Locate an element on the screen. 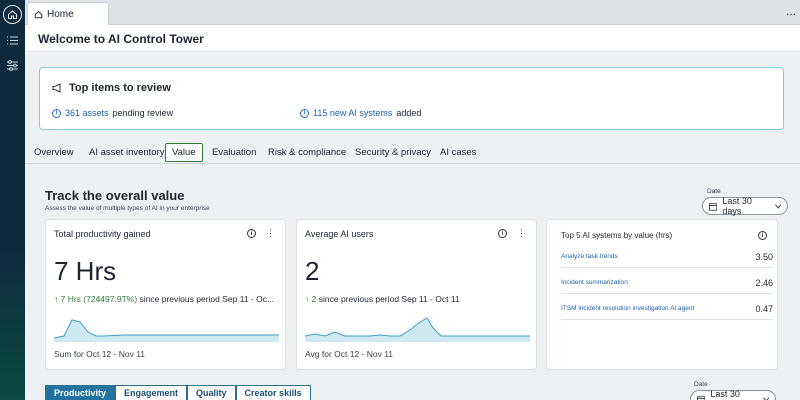 This screenshot has width=800, height=400. filter-sliders-icon is located at coordinates (12, 65).